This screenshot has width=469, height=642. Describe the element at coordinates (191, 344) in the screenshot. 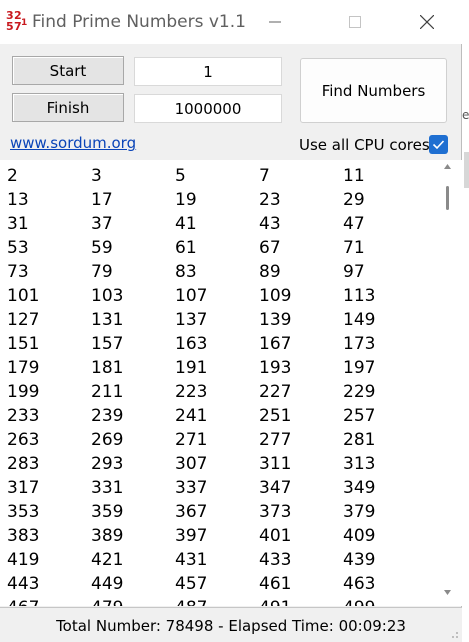

I see `prime-number: 163` at that location.